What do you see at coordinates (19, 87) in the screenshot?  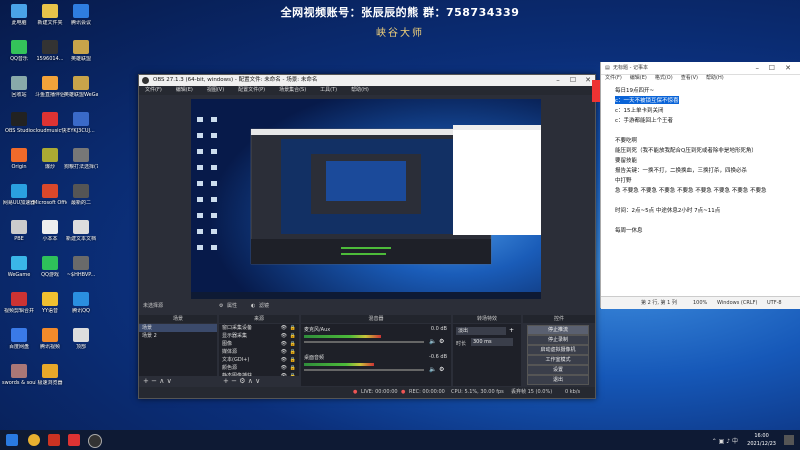 I see `desktop-icon: 回收站` at bounding box center [19, 87].